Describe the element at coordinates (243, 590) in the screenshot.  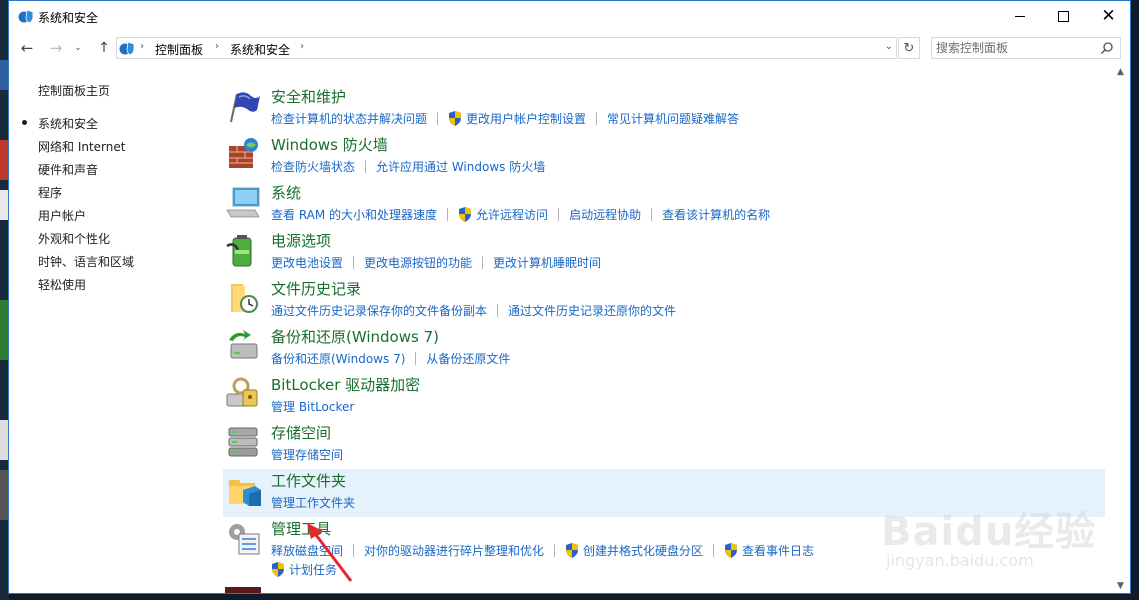
I see `partial-category-icon` at that location.